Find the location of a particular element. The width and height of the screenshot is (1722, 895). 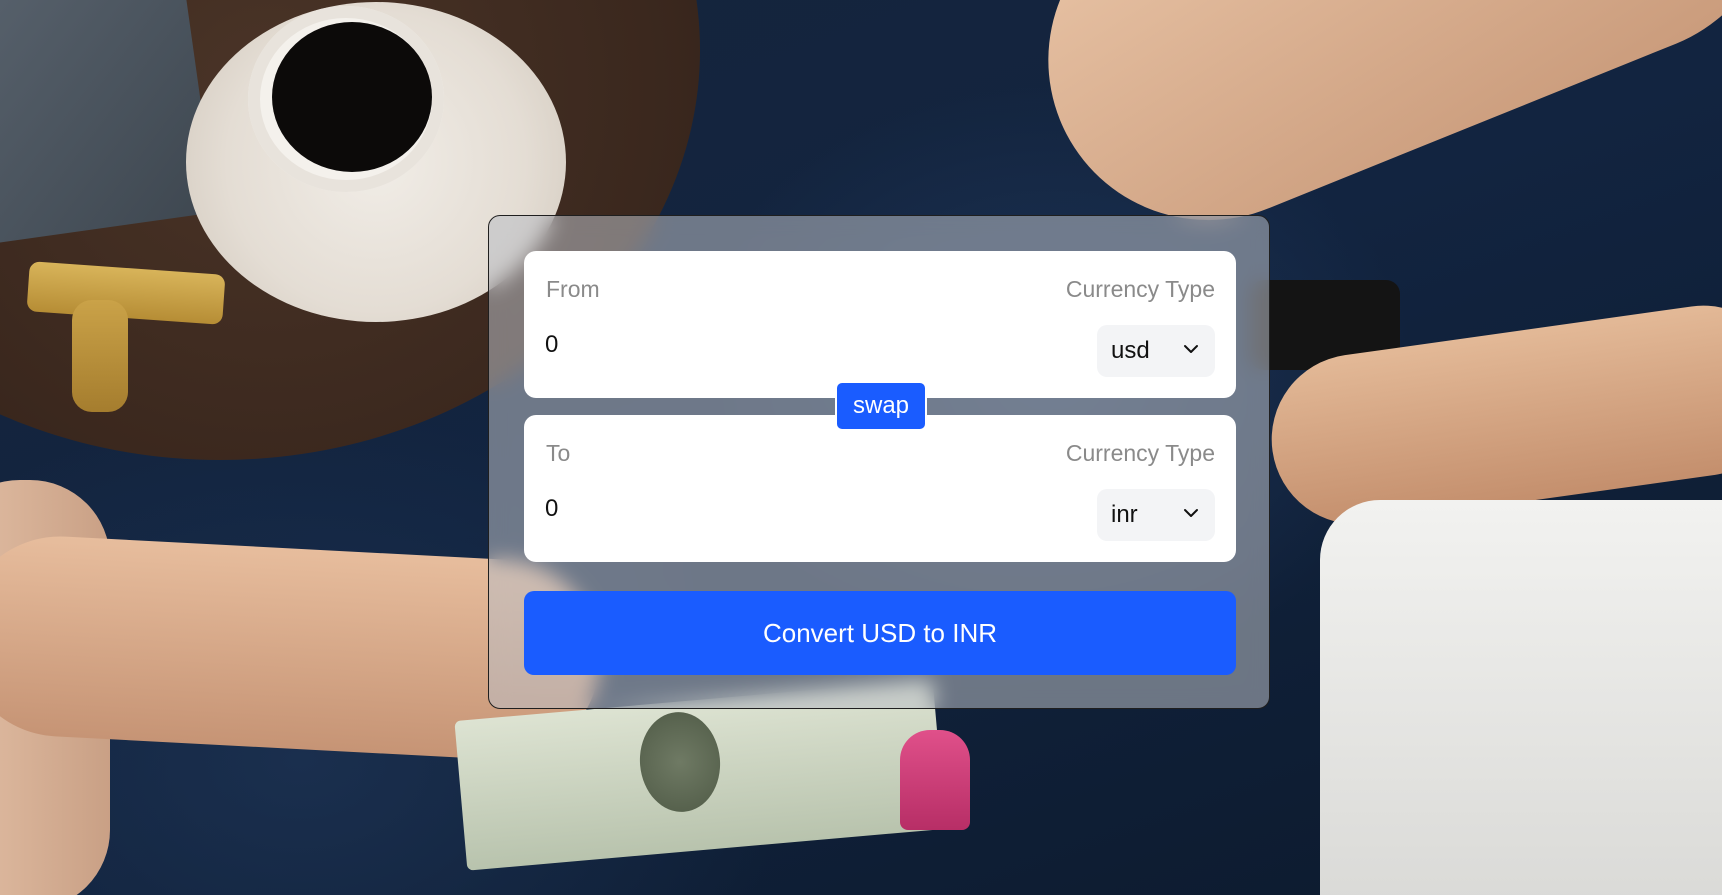

convert-button: Convert USD to INR is located at coordinates (880, 633).